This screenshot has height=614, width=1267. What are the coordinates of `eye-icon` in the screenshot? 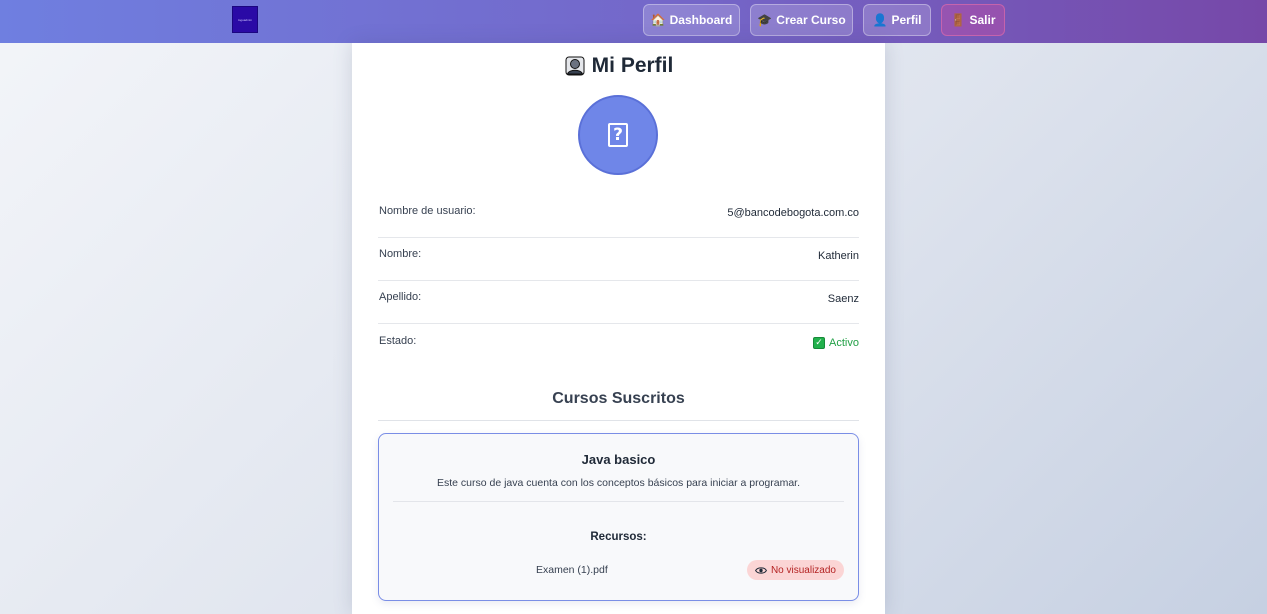 It's located at (760, 570).